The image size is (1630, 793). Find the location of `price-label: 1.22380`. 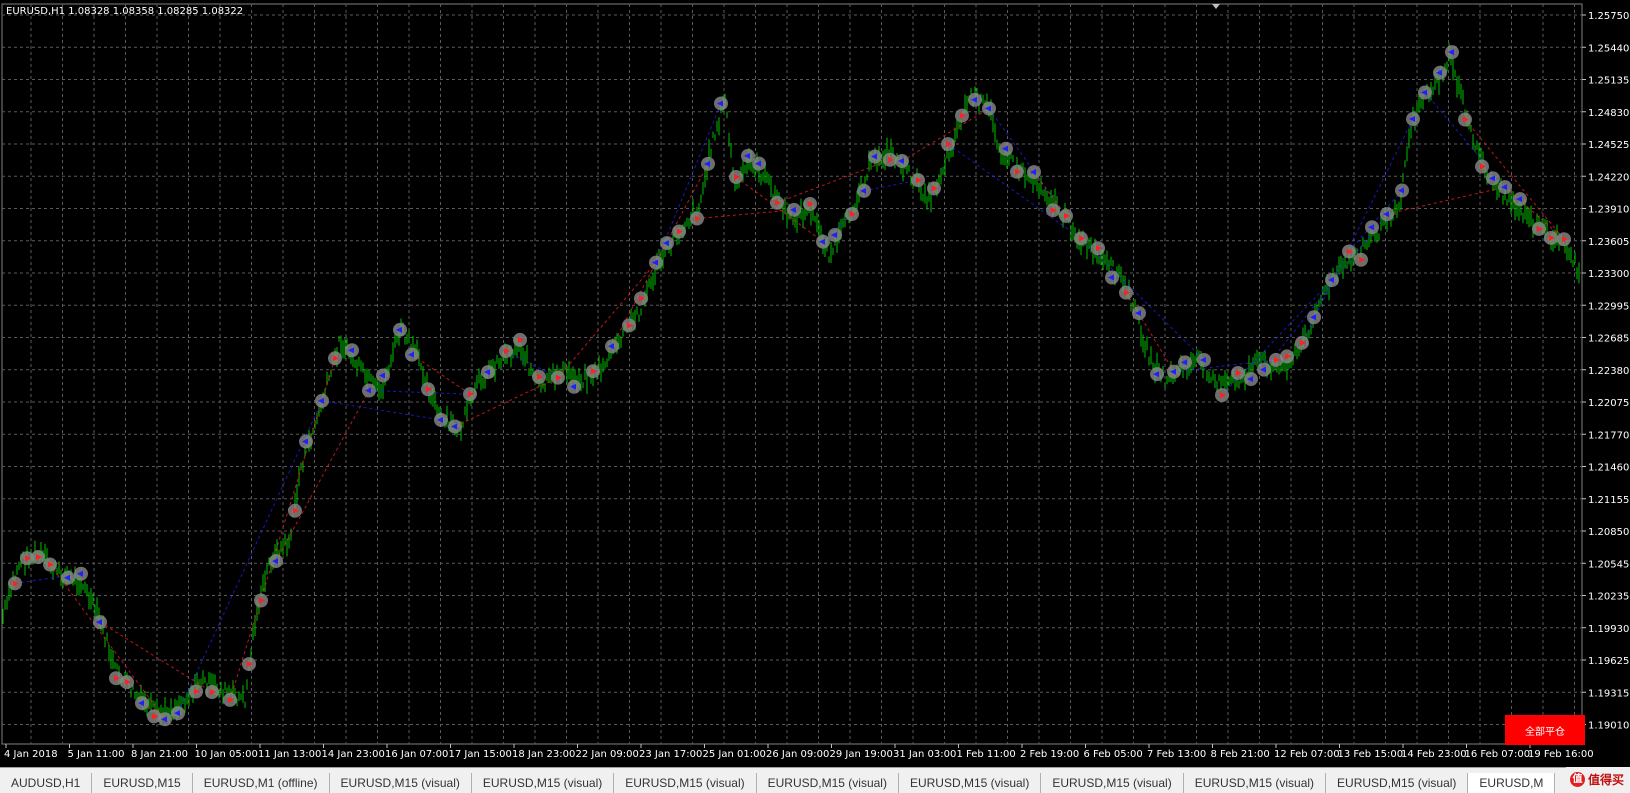

price-label: 1.22380 is located at coordinates (1608, 371).